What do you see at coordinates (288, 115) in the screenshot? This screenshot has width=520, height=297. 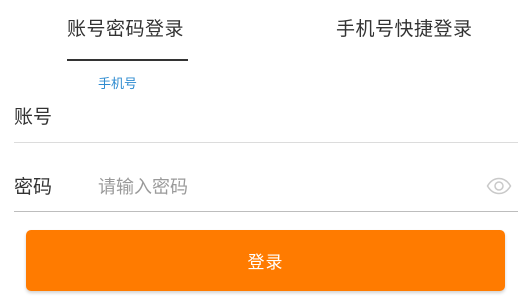 I see `account-input` at bounding box center [288, 115].